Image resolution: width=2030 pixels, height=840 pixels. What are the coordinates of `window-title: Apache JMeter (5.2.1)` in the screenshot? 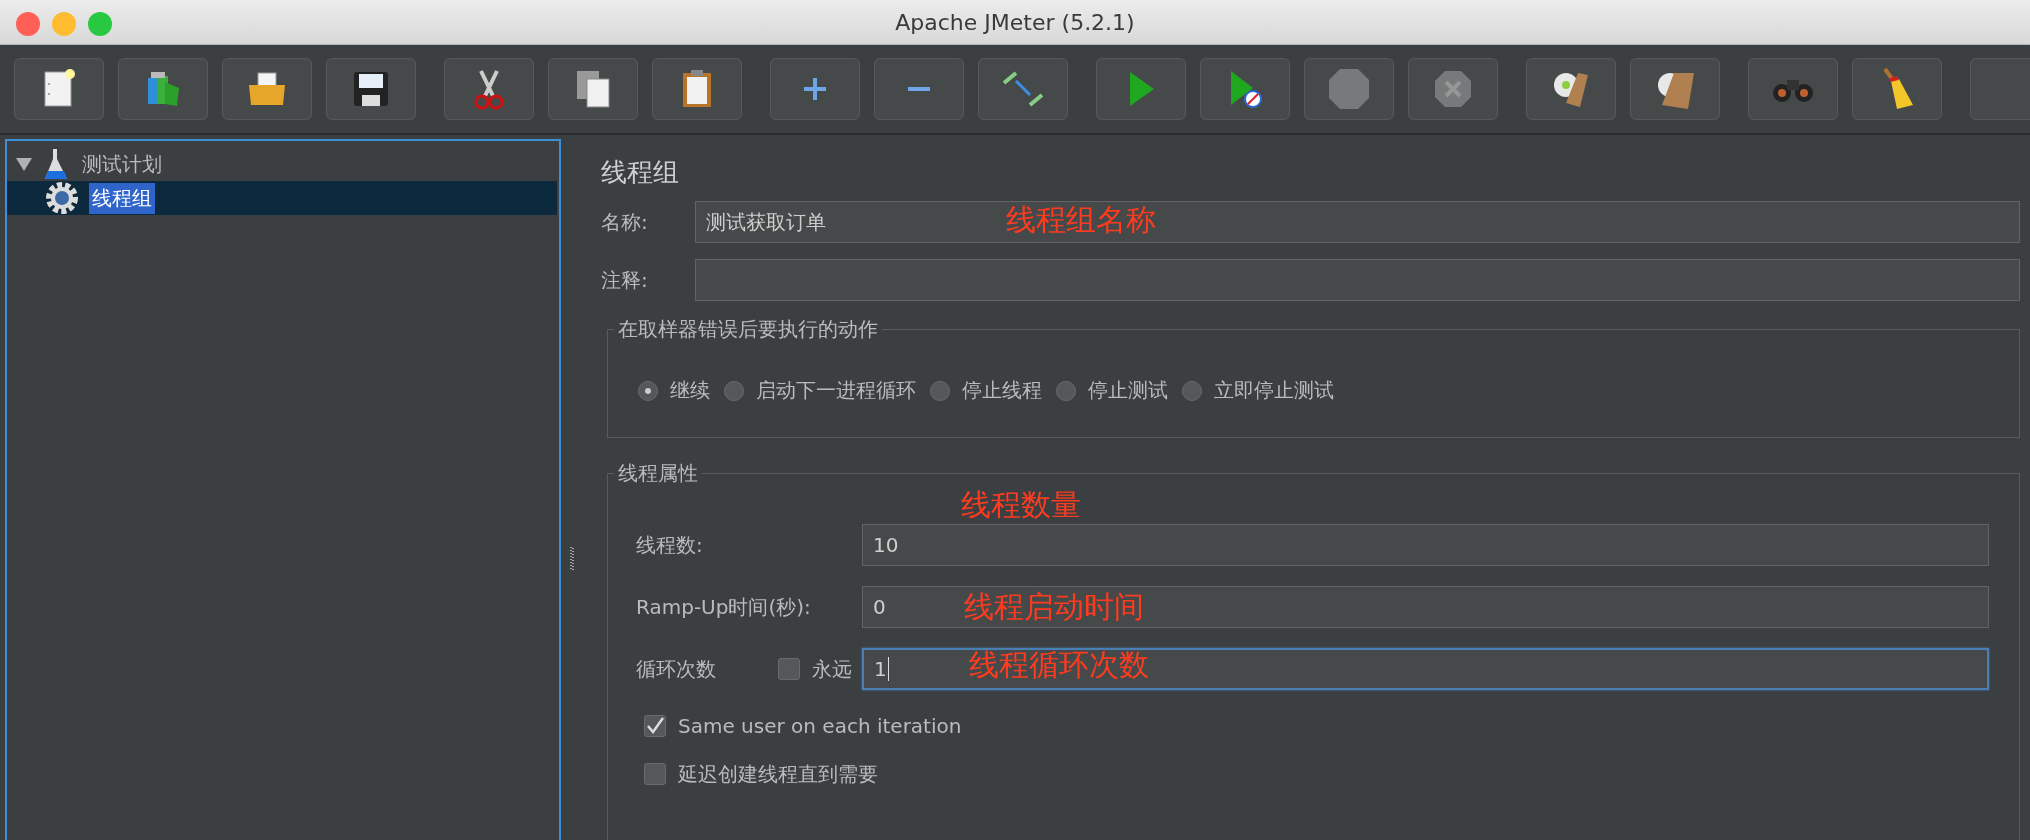 It's located at (1015, 22).